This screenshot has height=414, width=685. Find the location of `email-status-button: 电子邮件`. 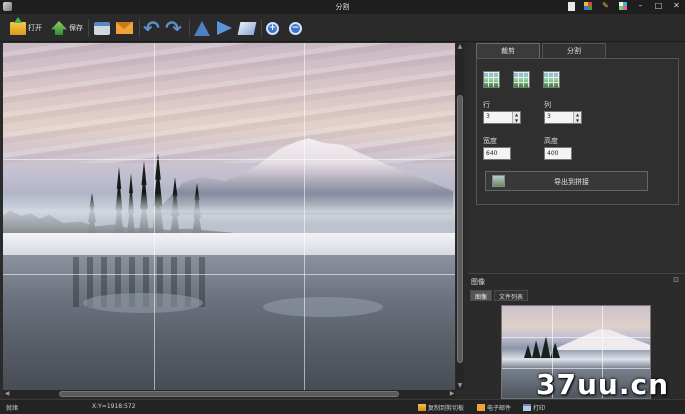

email-status-button: 电子邮件 is located at coordinates (494, 407).